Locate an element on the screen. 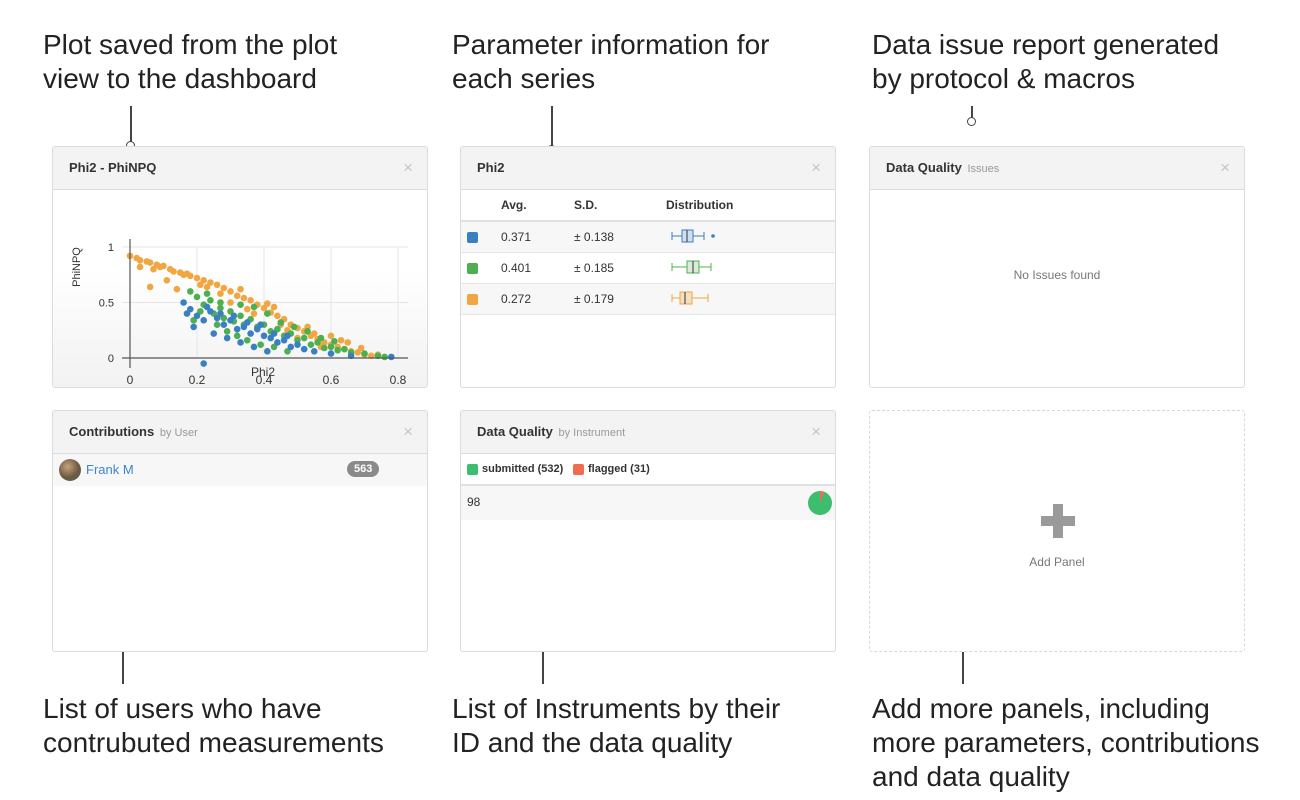  column-header: Distribution is located at coordinates (750, 206).